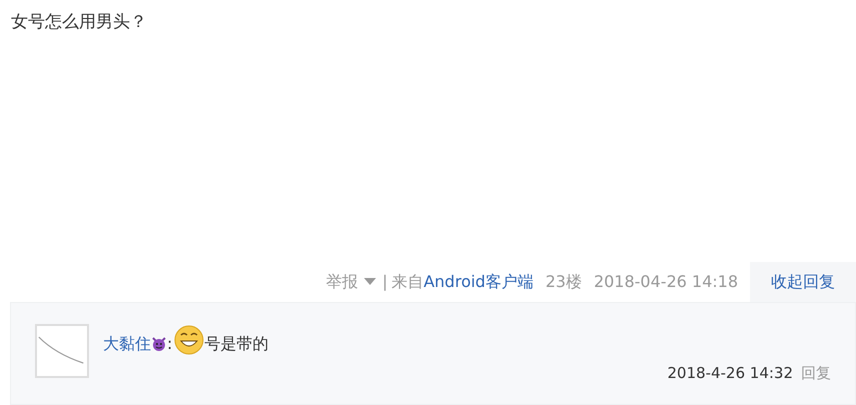  Describe the element at coordinates (563, 282) in the screenshot. I see `floor-number: 23楼` at that location.